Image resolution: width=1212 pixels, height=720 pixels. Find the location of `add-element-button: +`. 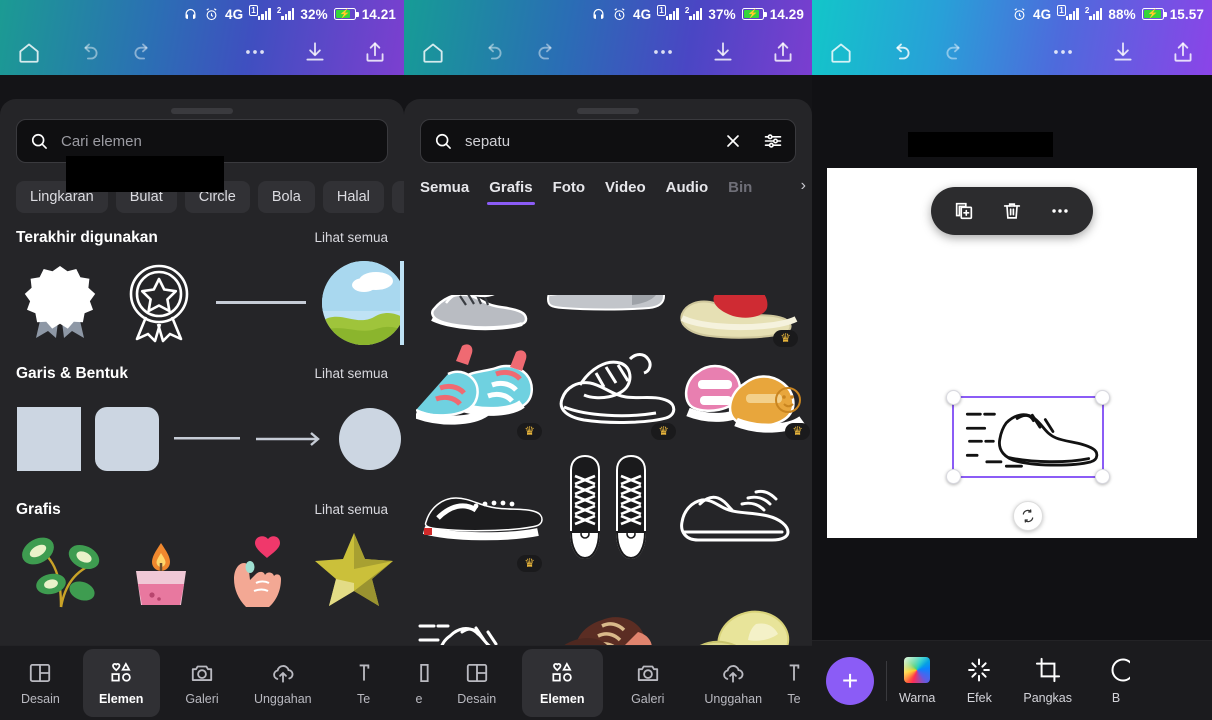

add-element-button: + is located at coordinates (850, 680).